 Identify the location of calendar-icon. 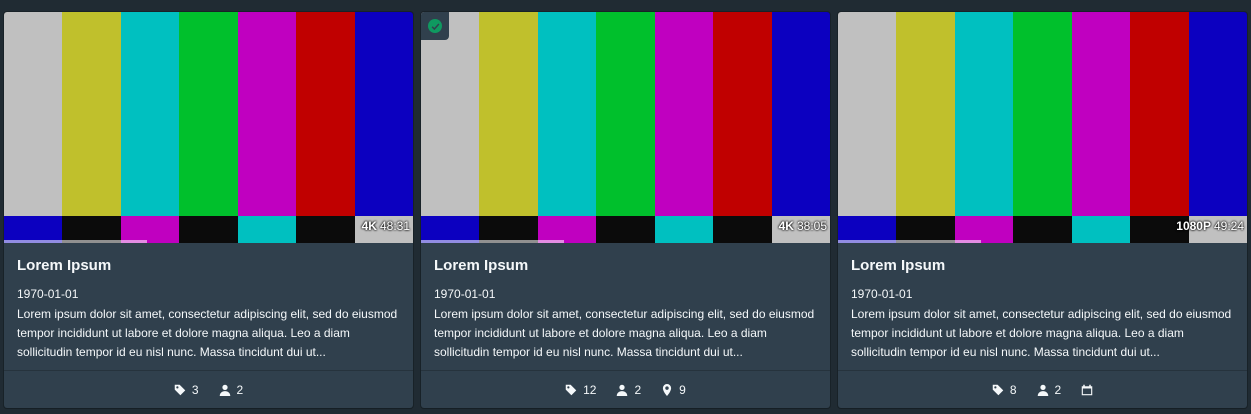
(1087, 389).